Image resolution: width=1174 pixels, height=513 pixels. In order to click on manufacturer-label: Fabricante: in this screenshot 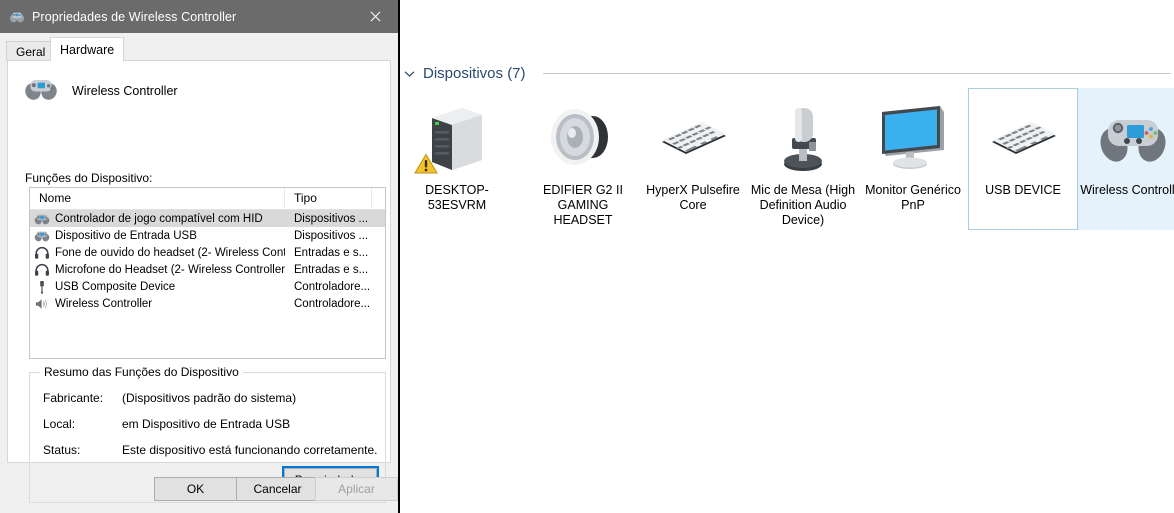, I will do `click(73, 398)`.